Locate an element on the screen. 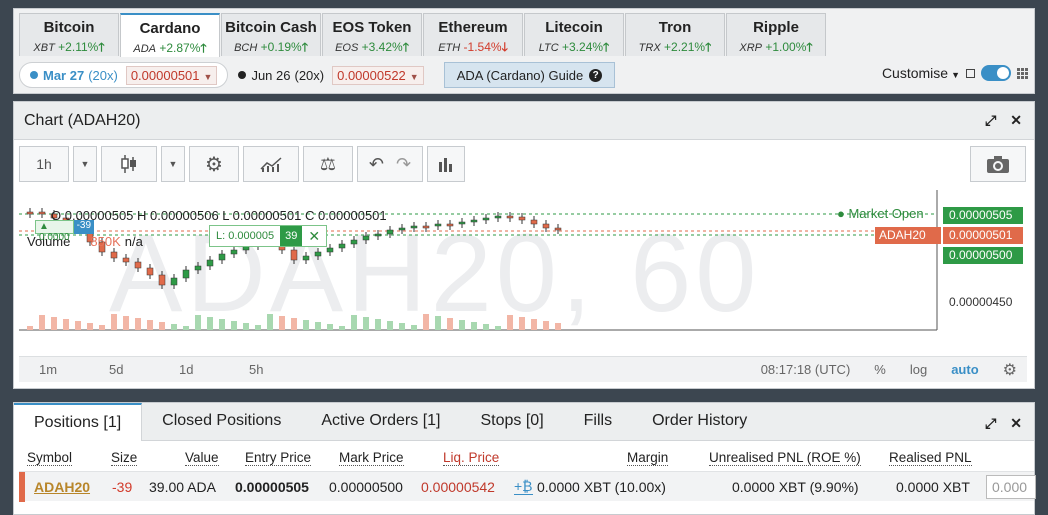 The image size is (1048, 515). col-entry-price: Entry Price is located at coordinates (278, 458).